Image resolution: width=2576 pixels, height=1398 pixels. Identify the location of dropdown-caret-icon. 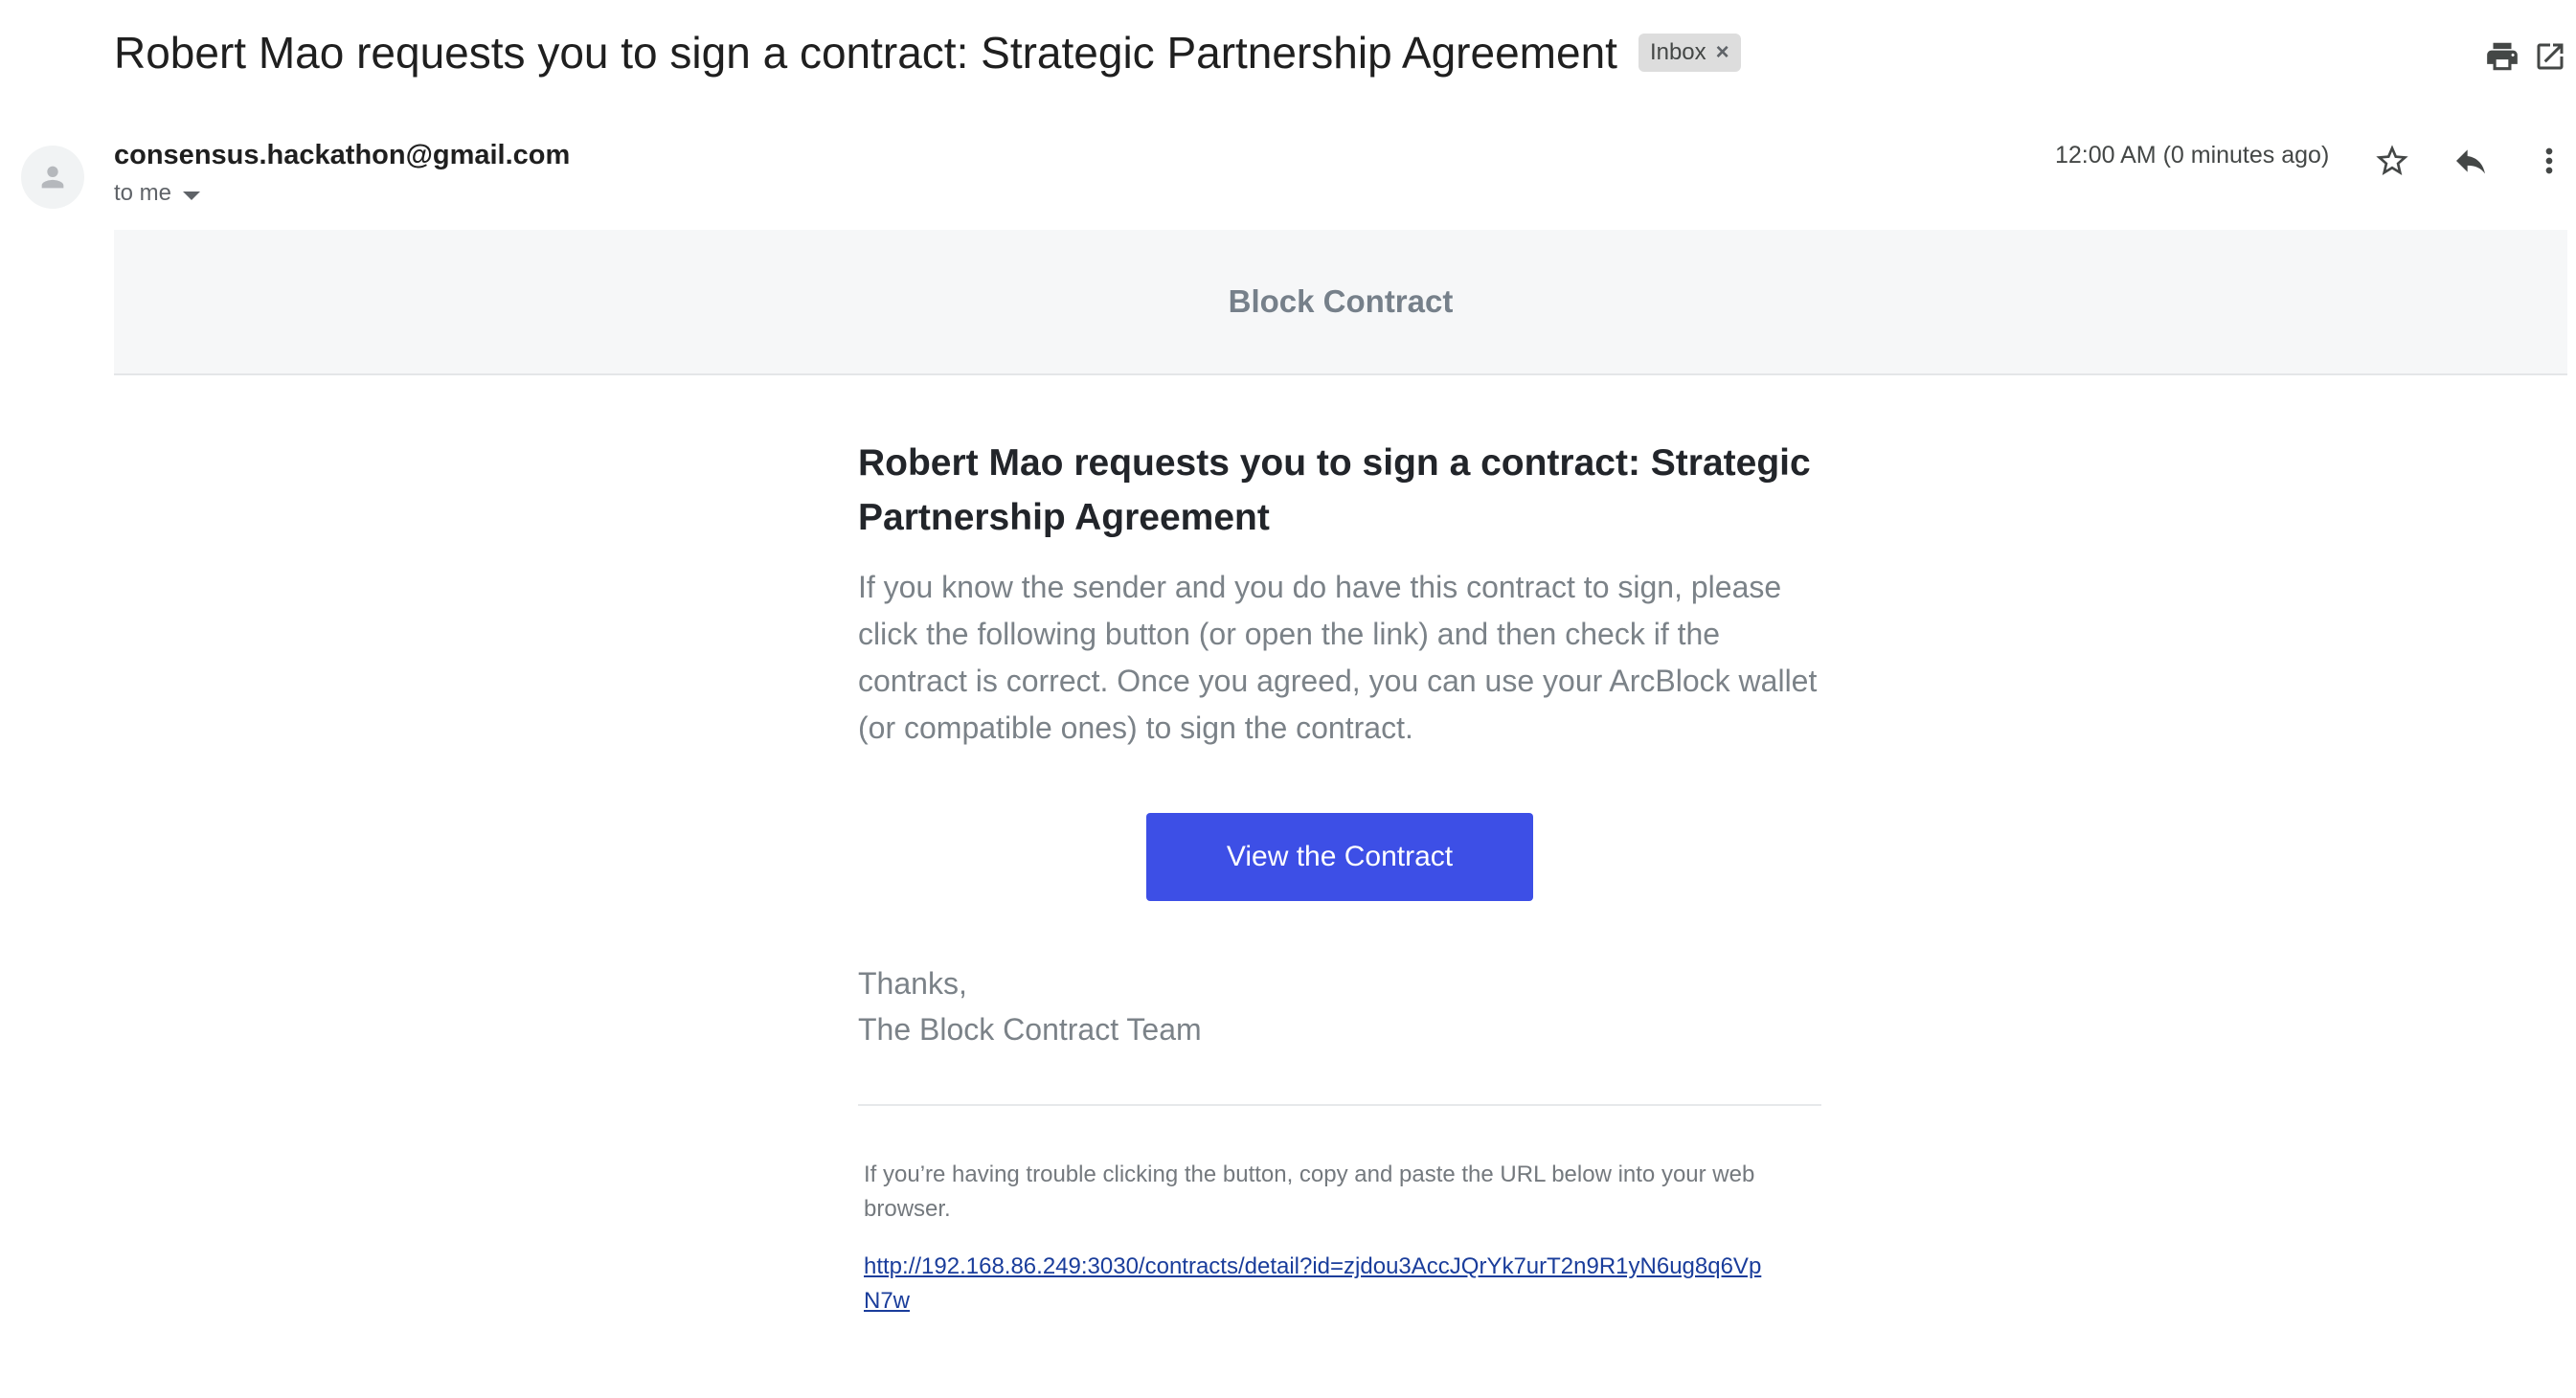
(192, 195).